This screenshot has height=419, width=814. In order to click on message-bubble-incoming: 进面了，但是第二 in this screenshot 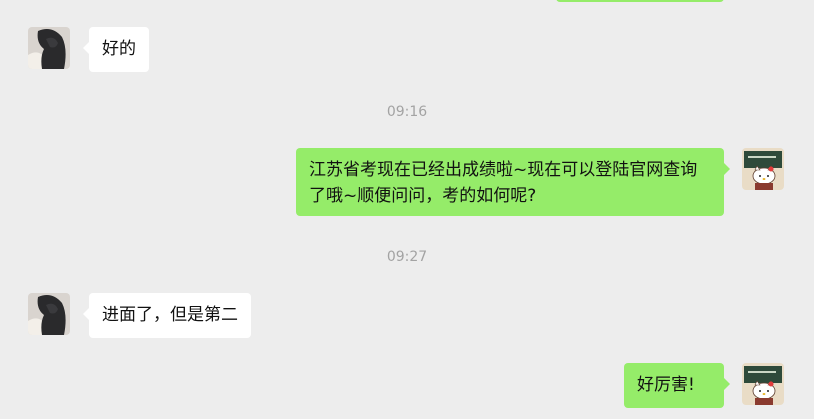, I will do `click(170, 315)`.